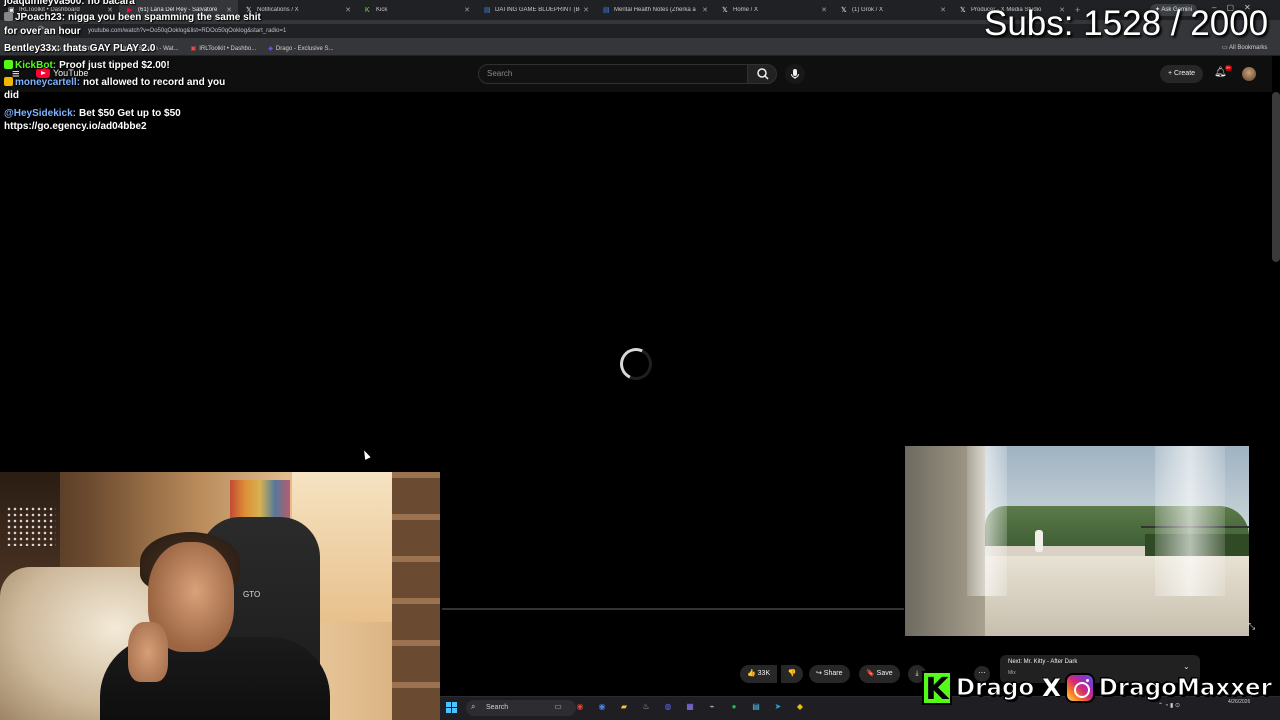  What do you see at coordinates (1077, 541) in the screenshot?
I see `video-miniplayer` at bounding box center [1077, 541].